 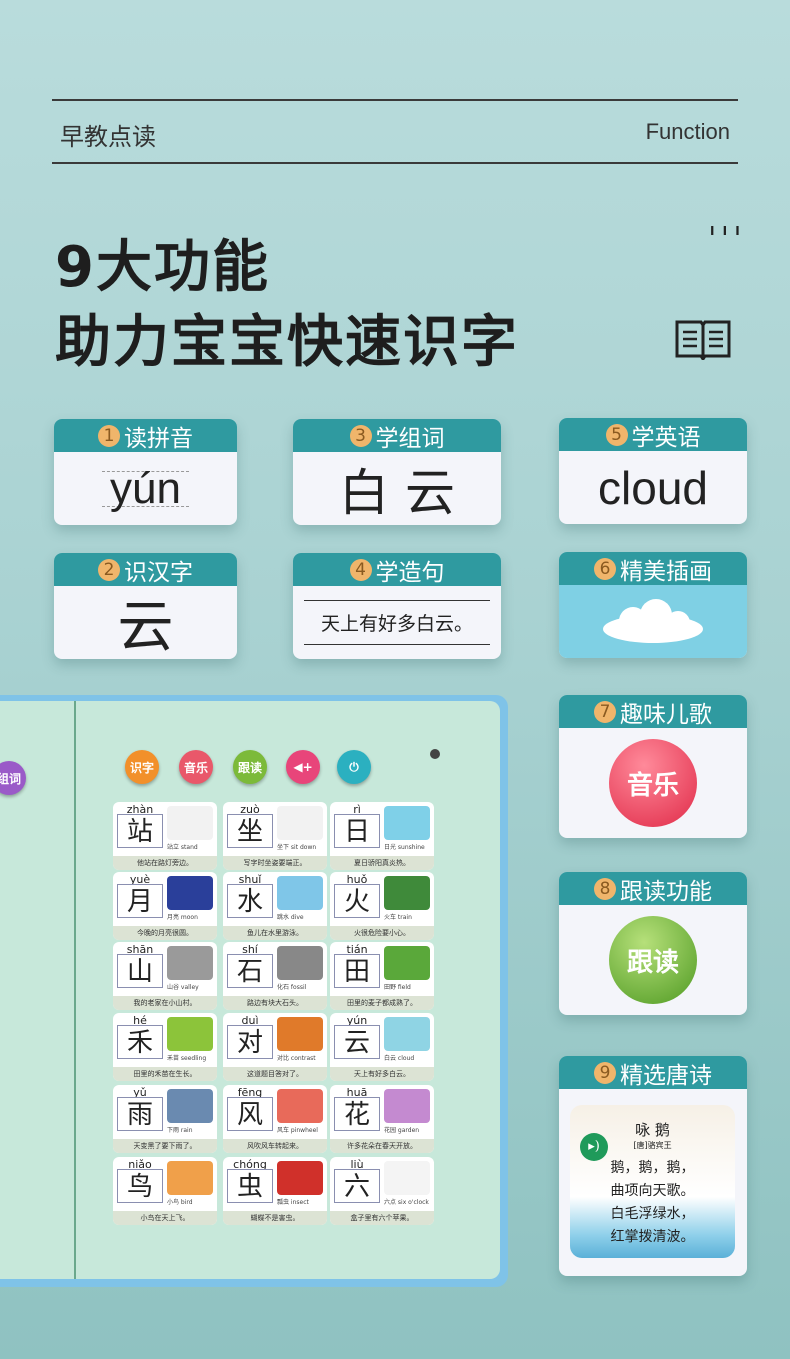 I want to click on card-sentence: 风吹风车转起来。, so click(x=275, y=1146).